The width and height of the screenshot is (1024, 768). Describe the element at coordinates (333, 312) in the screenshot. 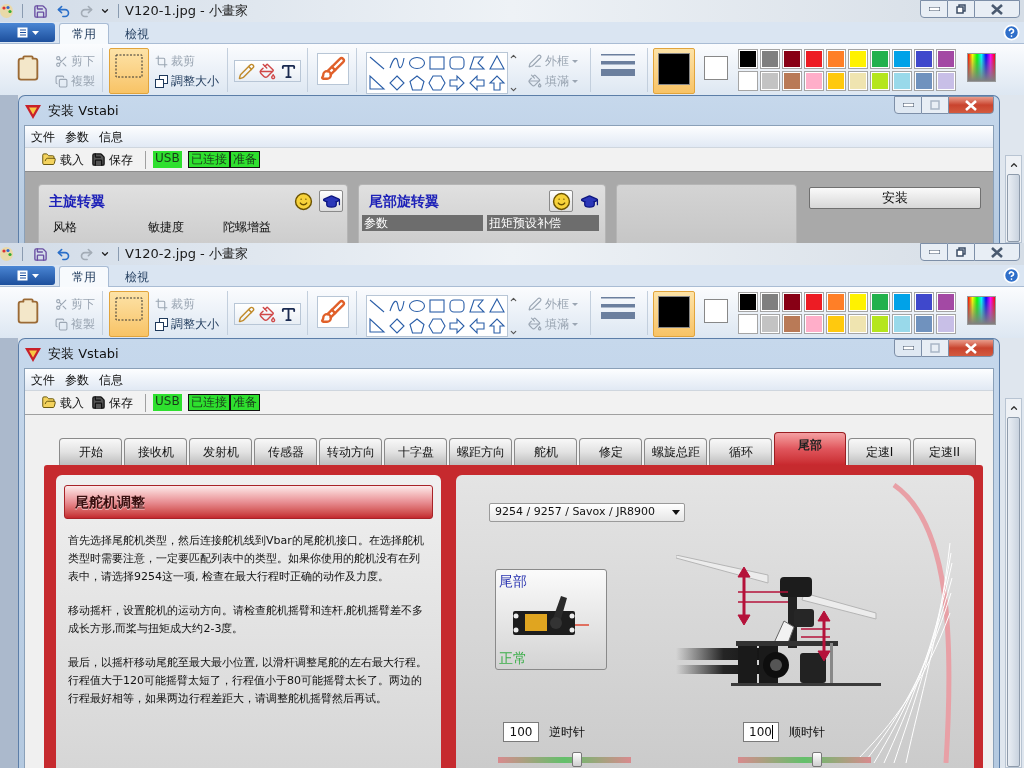

I see `brush-icon` at that location.